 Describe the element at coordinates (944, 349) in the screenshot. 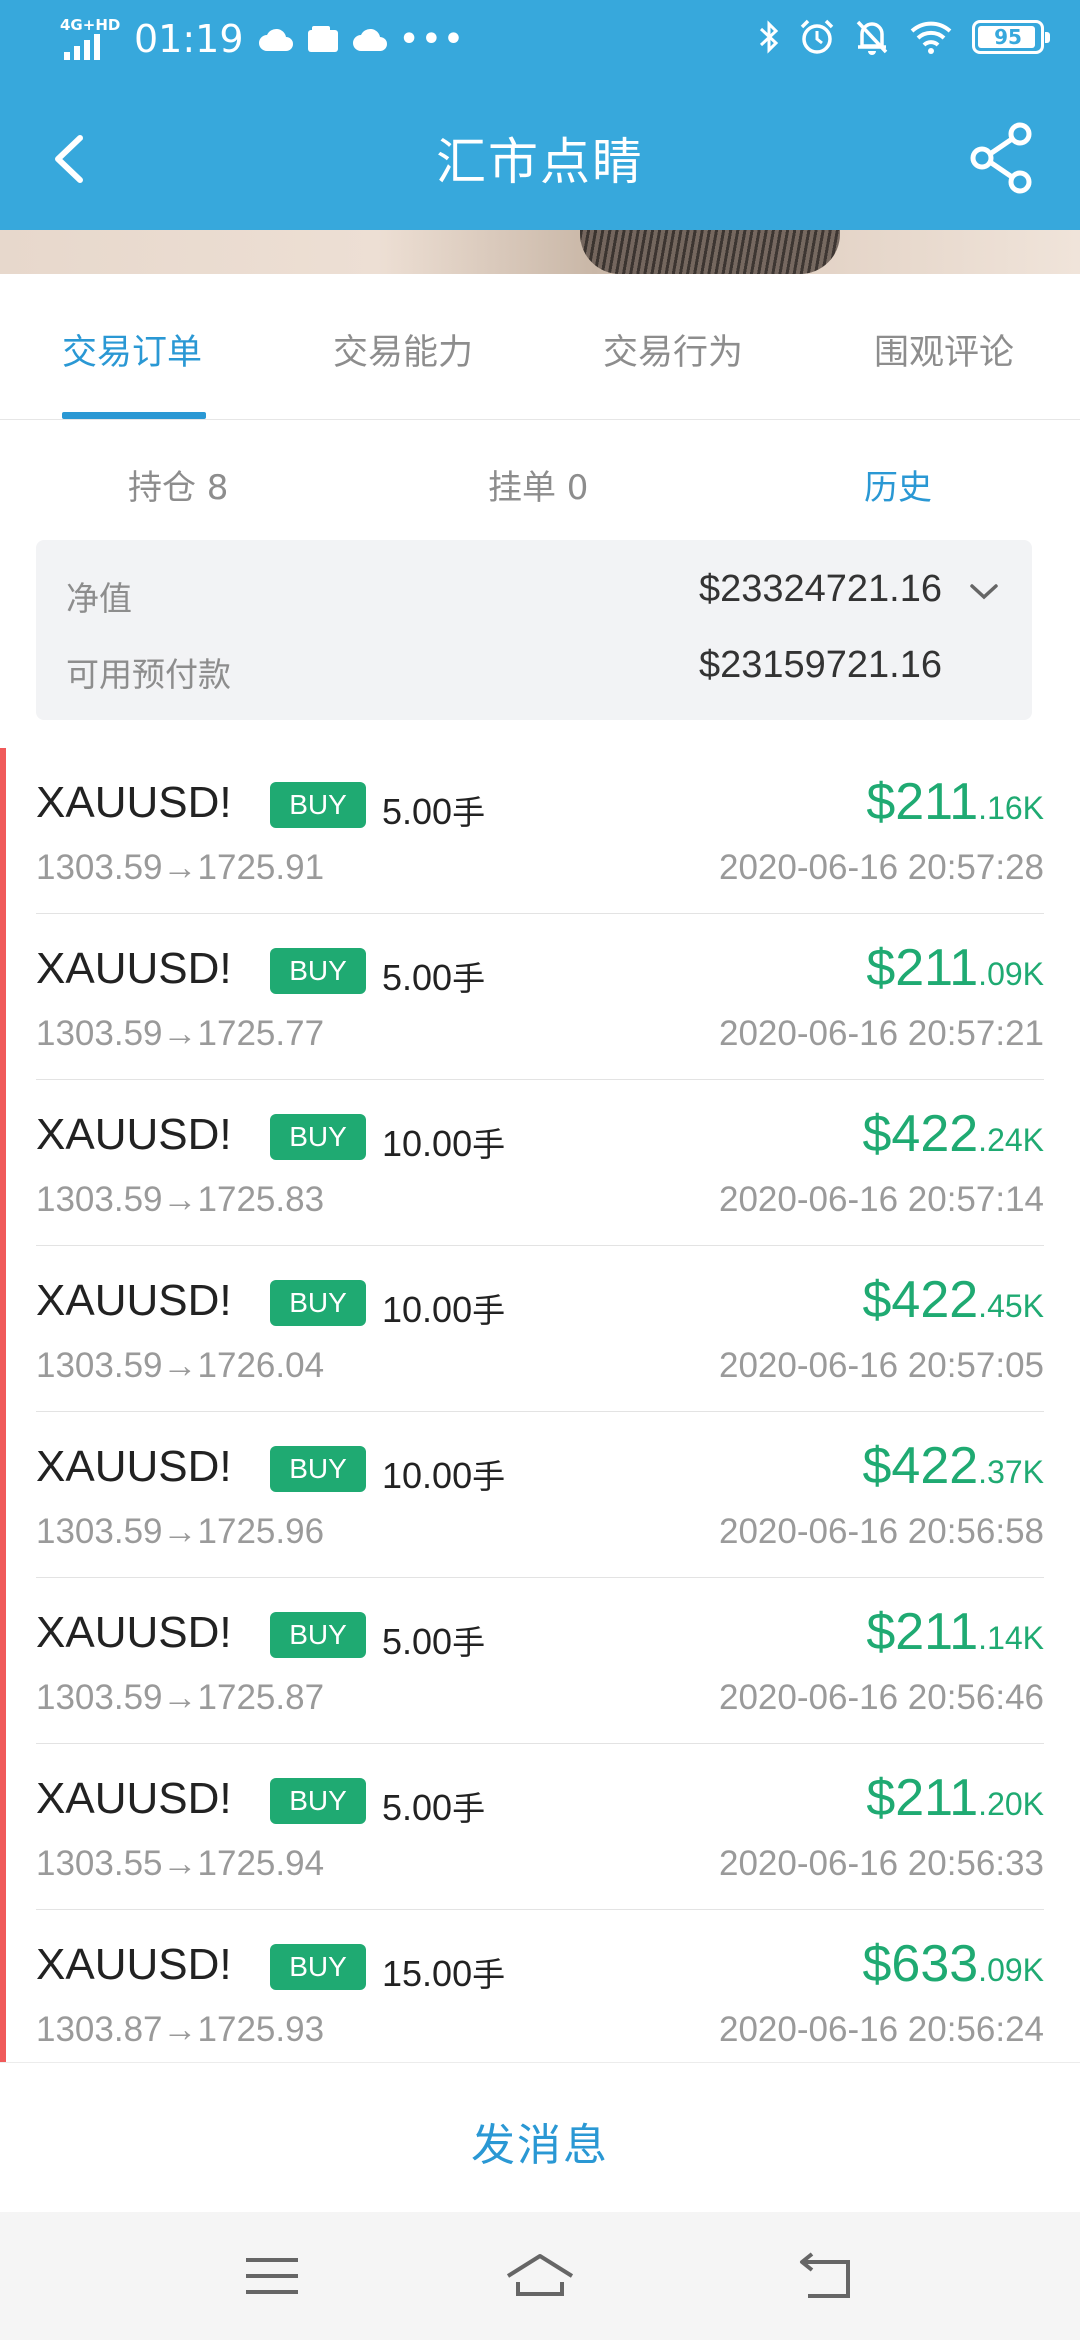

I see `tab-comments: 围观评论` at that location.